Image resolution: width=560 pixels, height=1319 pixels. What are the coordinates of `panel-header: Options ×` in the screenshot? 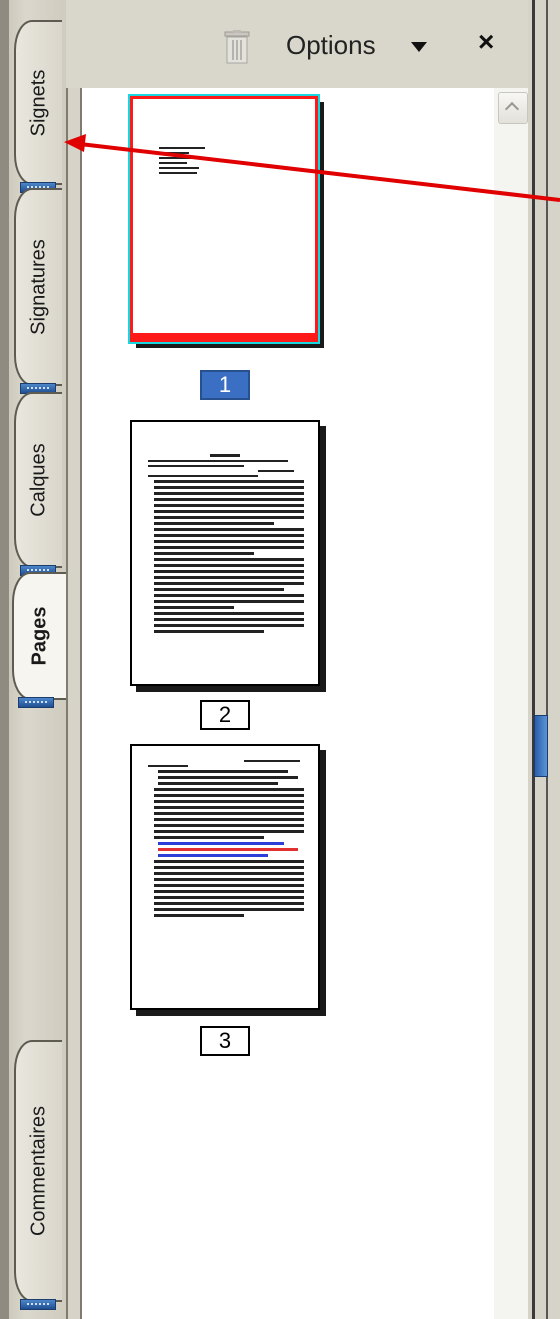 It's located at (297, 44).